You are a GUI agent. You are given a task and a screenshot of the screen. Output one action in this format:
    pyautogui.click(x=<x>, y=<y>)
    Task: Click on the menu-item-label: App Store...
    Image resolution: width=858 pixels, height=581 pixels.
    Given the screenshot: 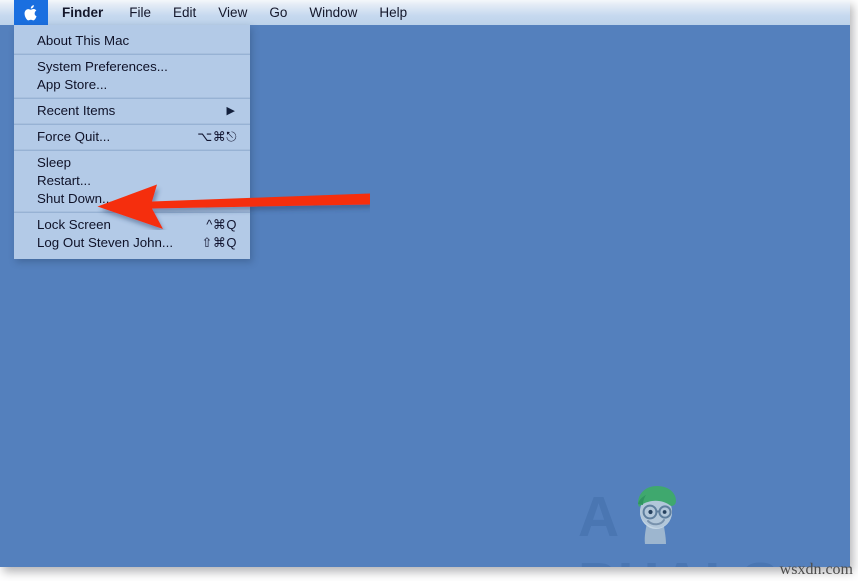 What is the action you would take?
    pyautogui.click(x=72, y=84)
    